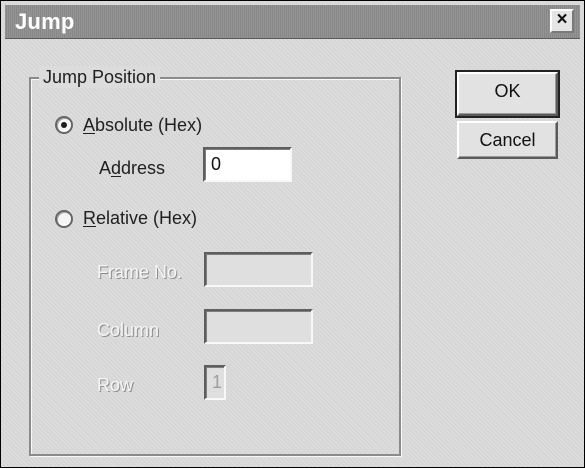 The width and height of the screenshot is (585, 469). I want to click on relative-label-rest: elative (Hex), so click(147, 218).